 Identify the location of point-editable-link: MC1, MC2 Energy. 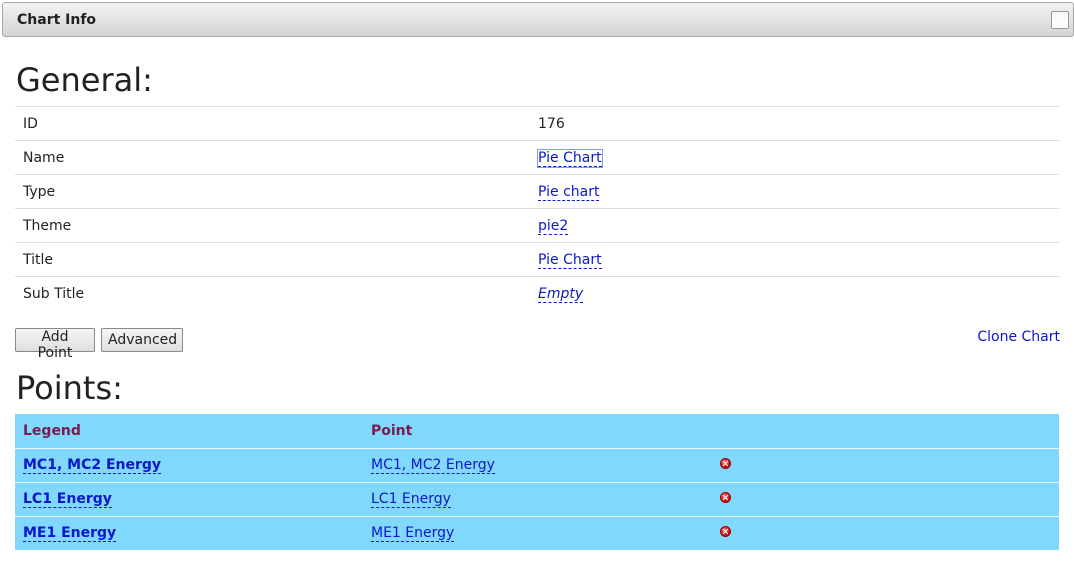
(433, 465).